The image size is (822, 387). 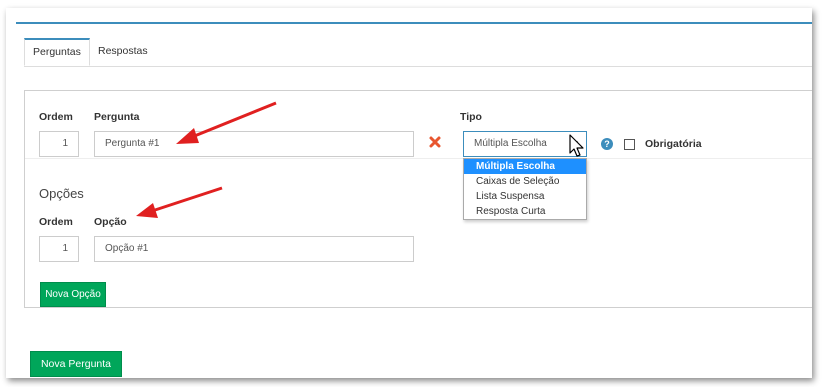 What do you see at coordinates (123, 52) in the screenshot?
I see `tab-respostas: Respostas` at bounding box center [123, 52].